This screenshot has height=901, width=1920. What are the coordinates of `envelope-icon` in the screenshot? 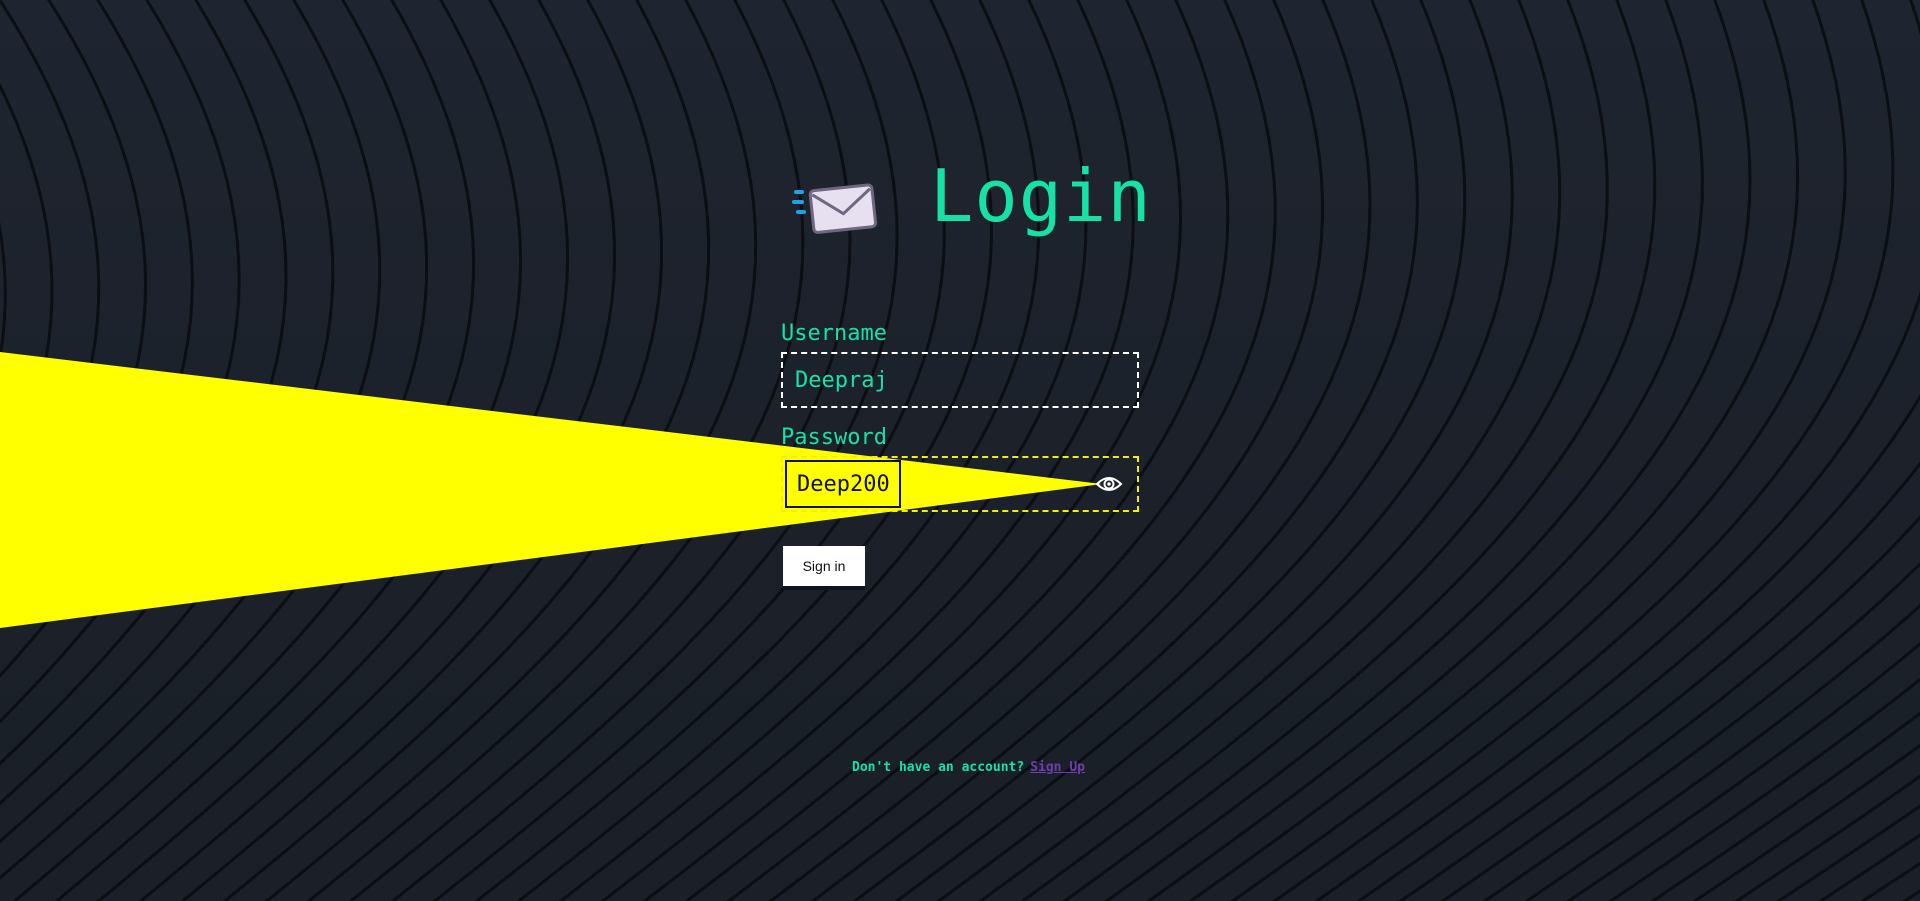 It's located at (835, 208).